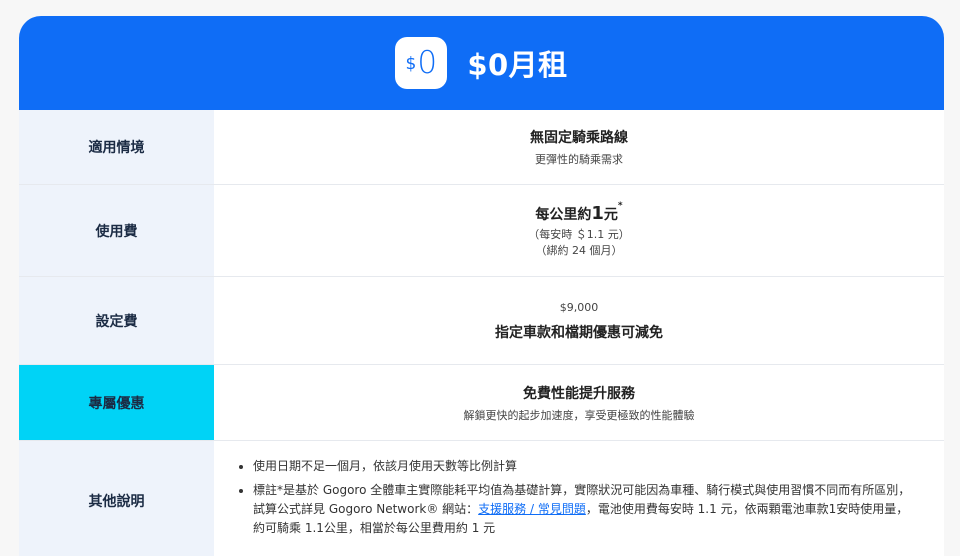  I want to click on row-label-fee: 使用費, so click(116, 230).